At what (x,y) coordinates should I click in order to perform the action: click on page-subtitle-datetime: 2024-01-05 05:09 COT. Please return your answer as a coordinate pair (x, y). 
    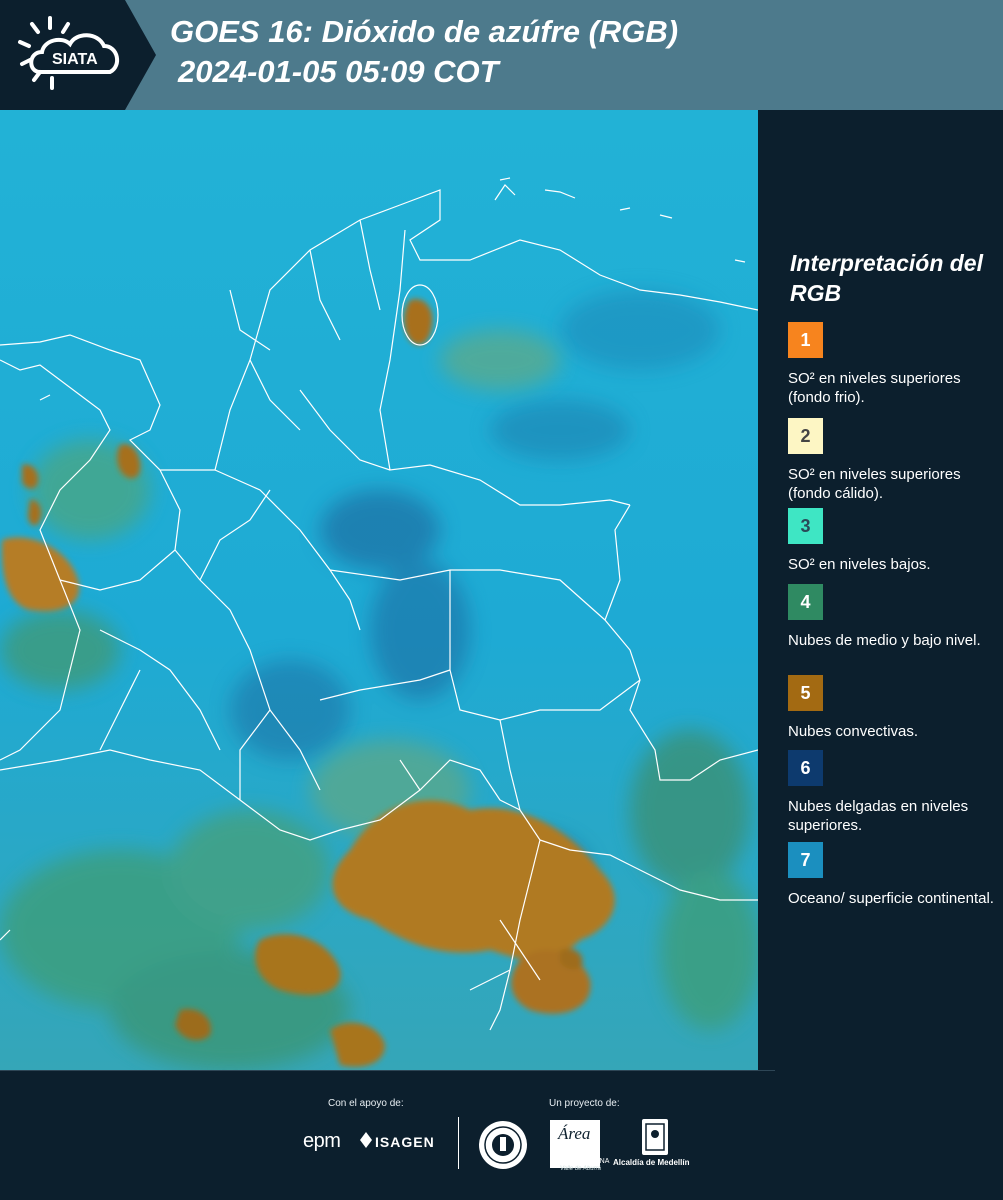
    Looking at the image, I should click on (338, 71).